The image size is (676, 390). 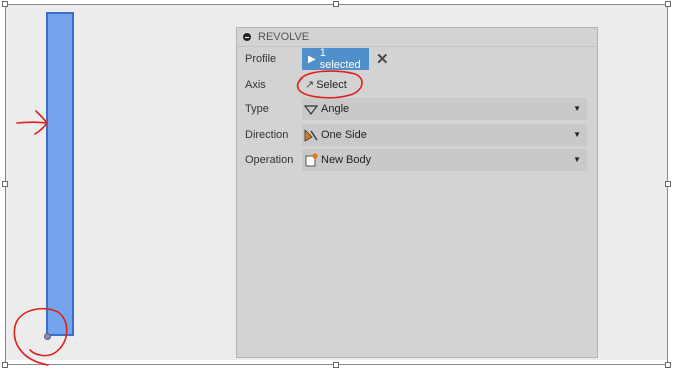 I want to click on axis-label: Axis, so click(x=255, y=85).